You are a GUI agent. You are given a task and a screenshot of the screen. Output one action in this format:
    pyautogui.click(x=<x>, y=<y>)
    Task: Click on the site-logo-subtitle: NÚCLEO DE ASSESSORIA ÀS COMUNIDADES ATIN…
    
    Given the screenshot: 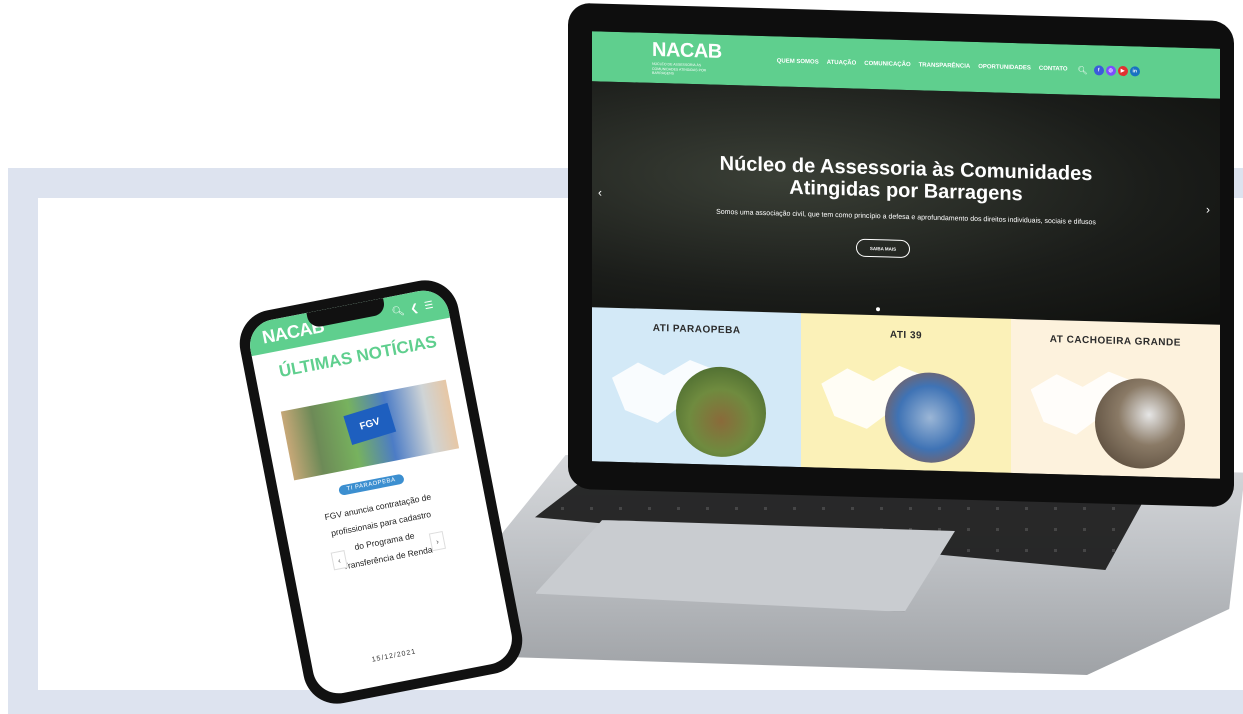 What is the action you would take?
    pyautogui.click(x=679, y=69)
    